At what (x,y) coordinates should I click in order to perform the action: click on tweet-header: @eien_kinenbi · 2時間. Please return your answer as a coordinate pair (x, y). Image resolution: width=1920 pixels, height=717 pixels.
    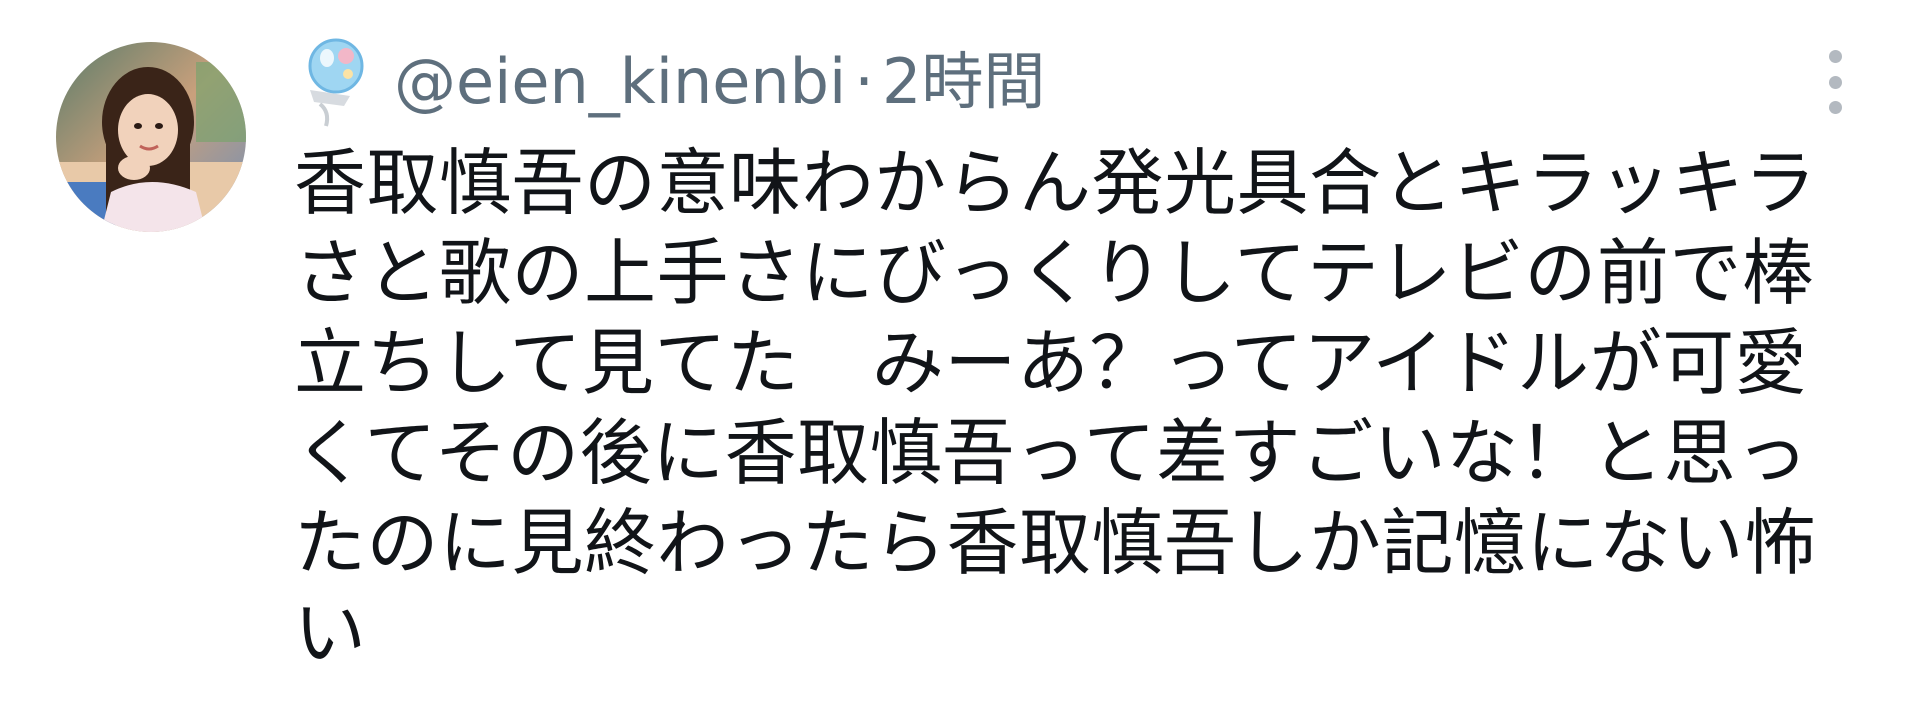
    Looking at the image, I should click on (672, 82).